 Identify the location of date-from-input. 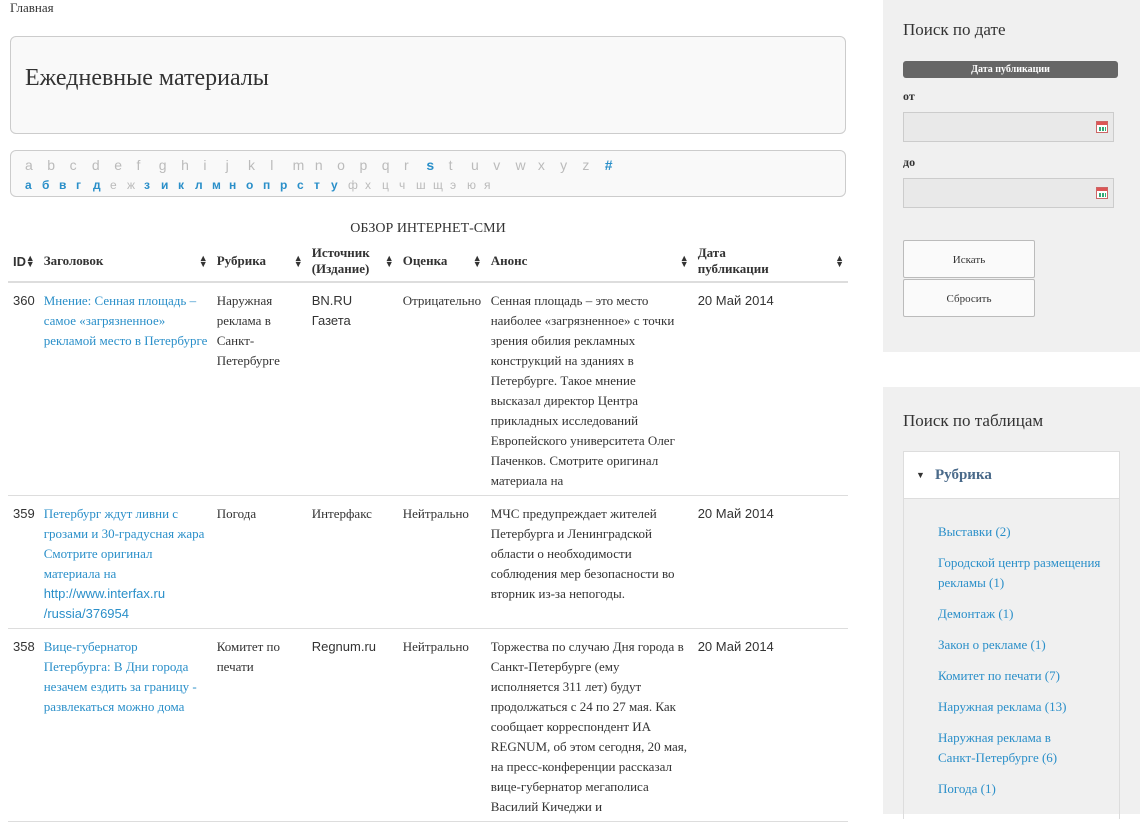
(1008, 127).